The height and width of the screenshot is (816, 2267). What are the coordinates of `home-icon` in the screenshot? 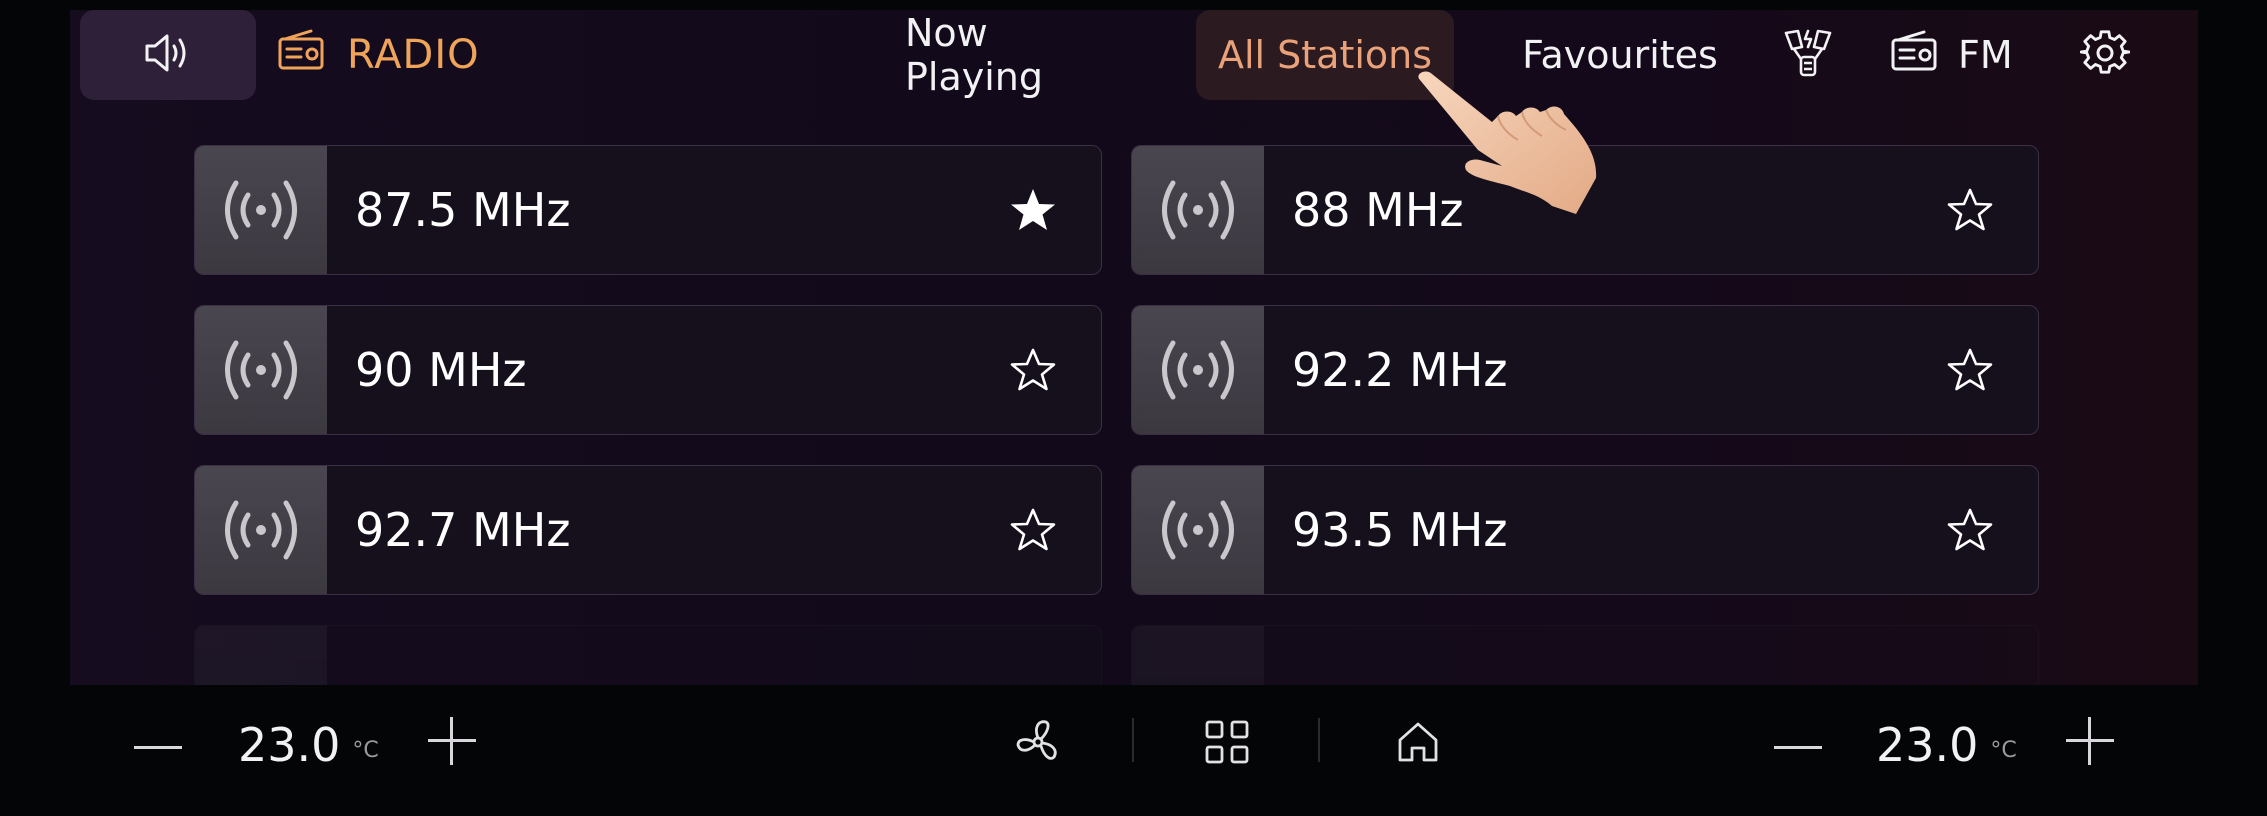 It's located at (1418, 744).